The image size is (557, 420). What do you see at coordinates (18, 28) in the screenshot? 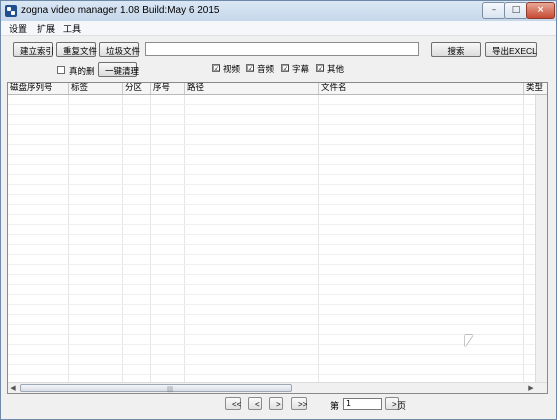
I see `menu-settings: 设置` at bounding box center [18, 28].